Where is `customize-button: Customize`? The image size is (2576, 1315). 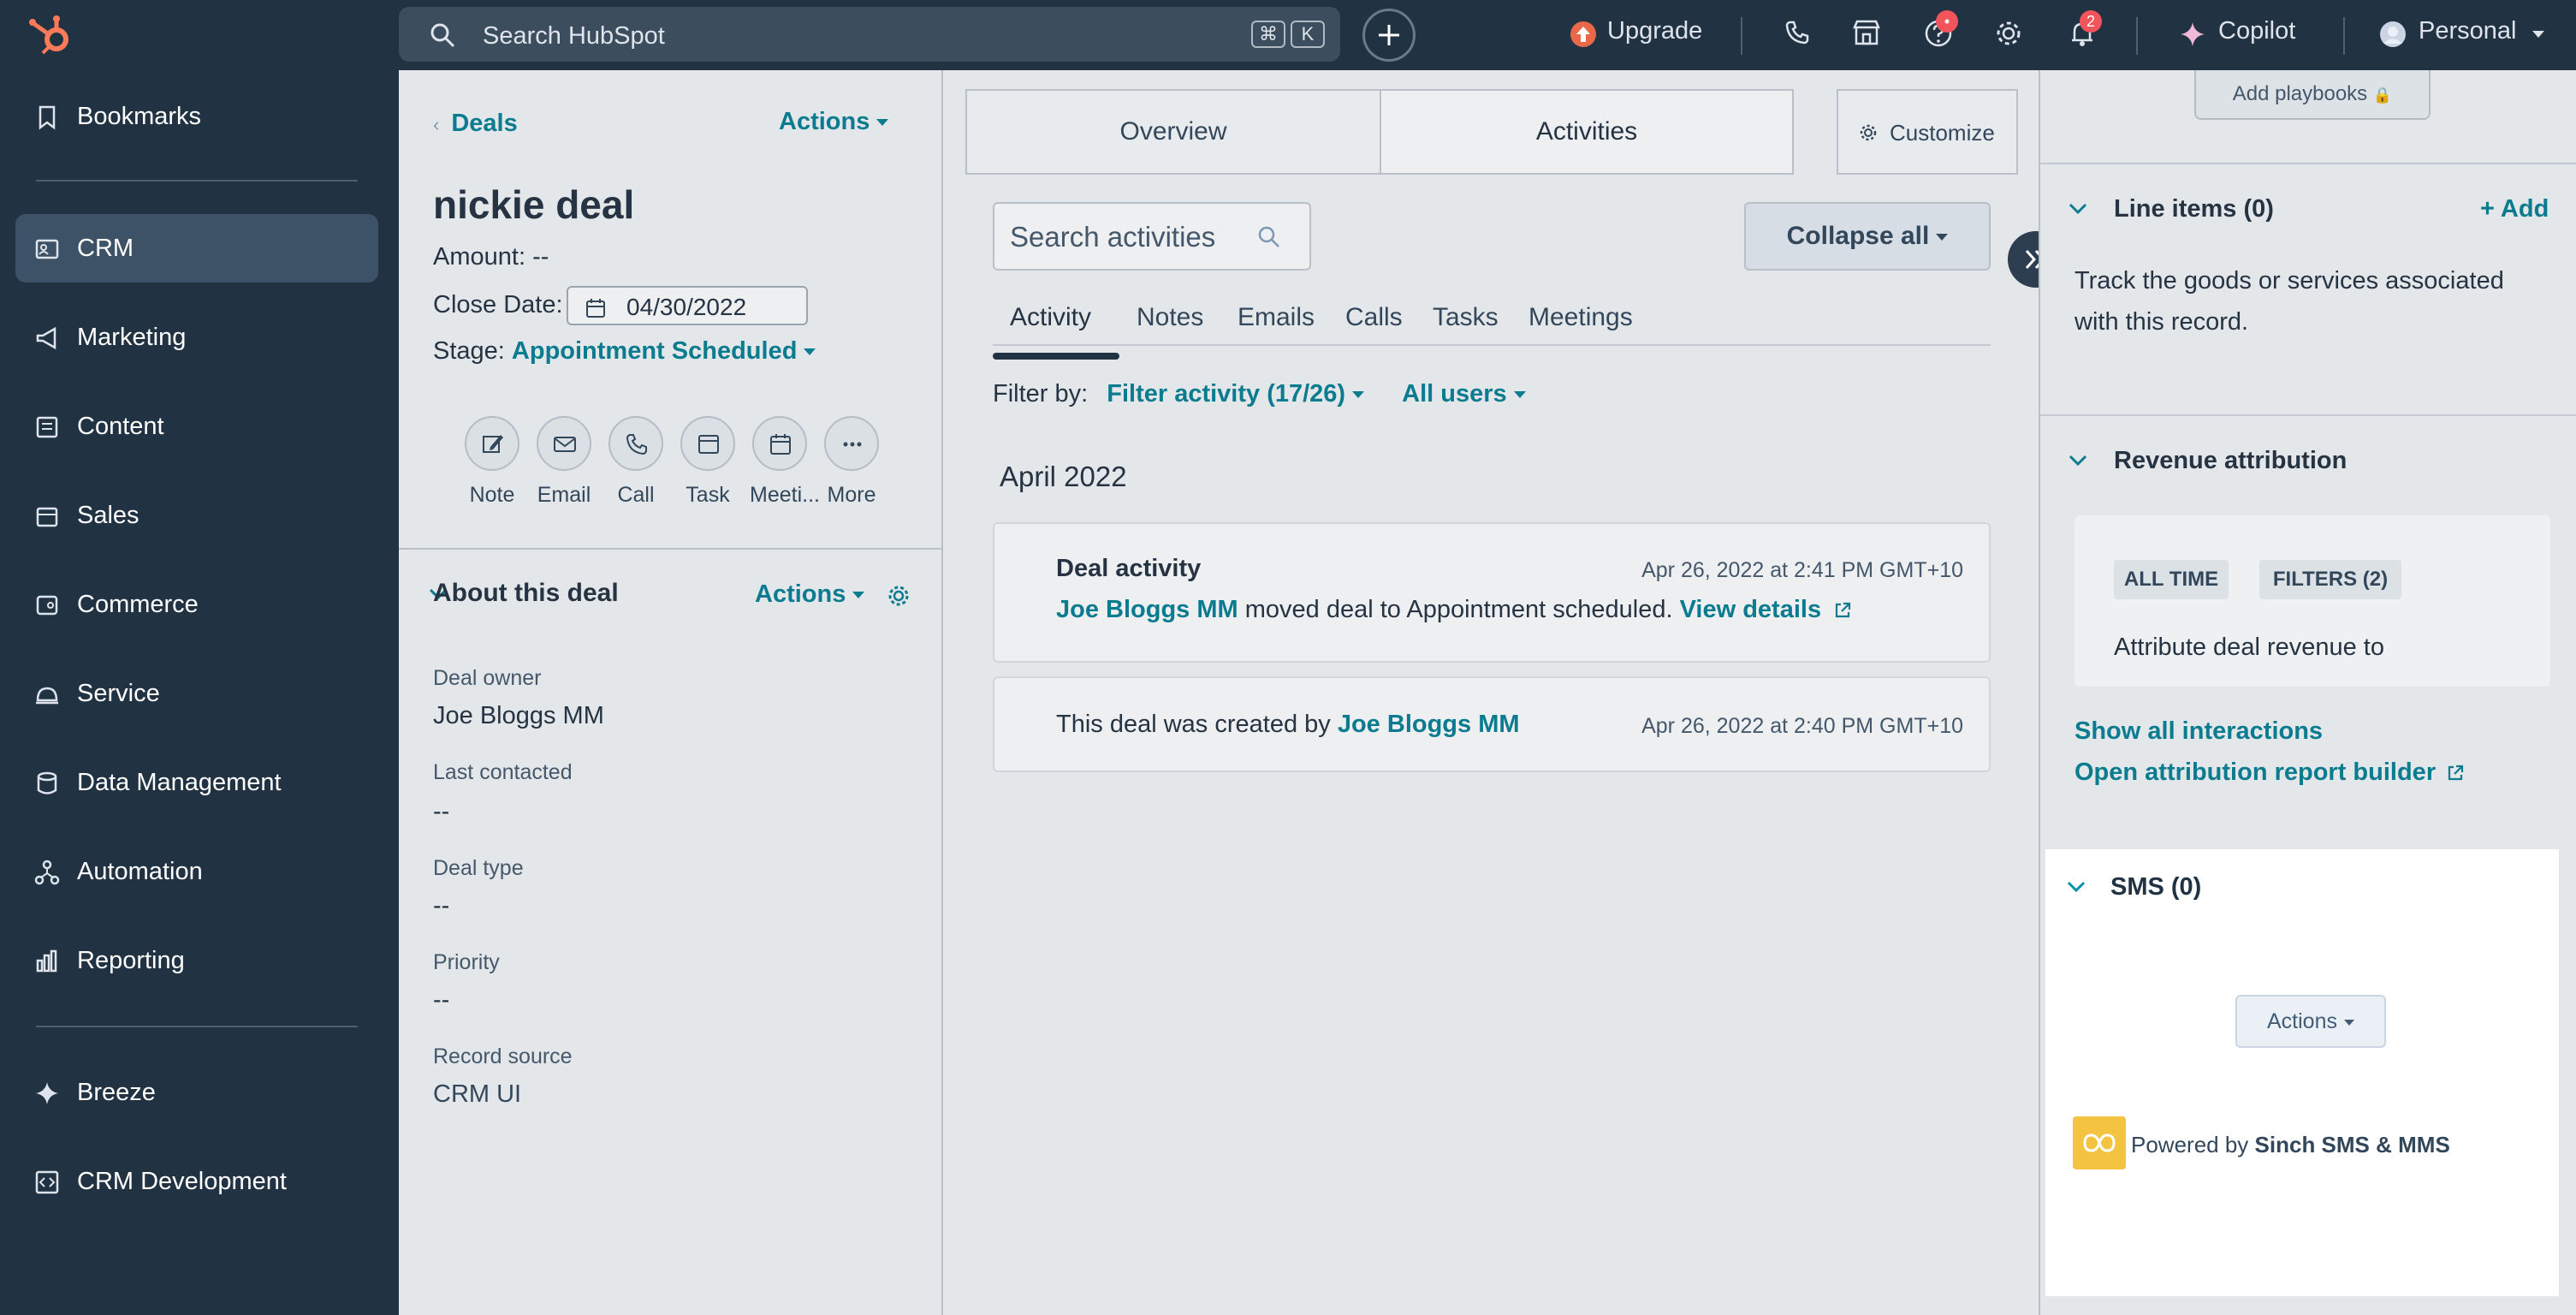 customize-button: Customize is located at coordinates (1927, 132).